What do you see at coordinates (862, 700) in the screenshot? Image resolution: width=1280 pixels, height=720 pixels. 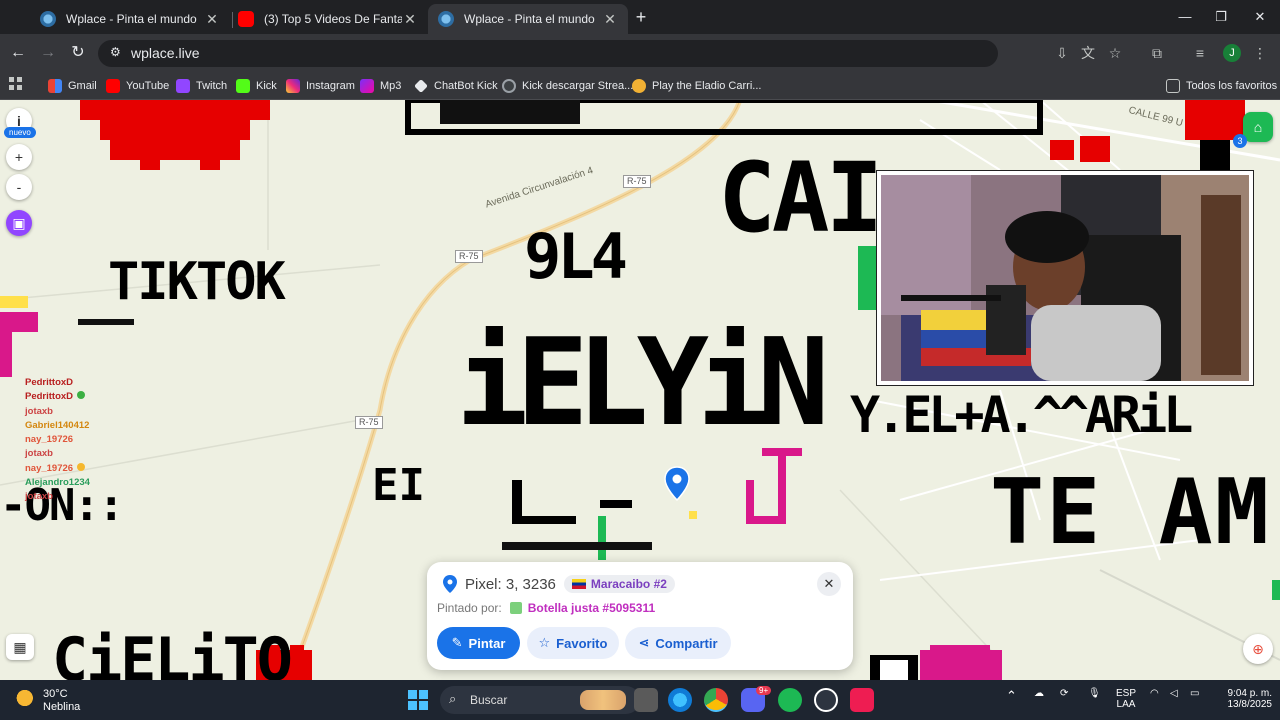 I see `tiktok-icon` at bounding box center [862, 700].